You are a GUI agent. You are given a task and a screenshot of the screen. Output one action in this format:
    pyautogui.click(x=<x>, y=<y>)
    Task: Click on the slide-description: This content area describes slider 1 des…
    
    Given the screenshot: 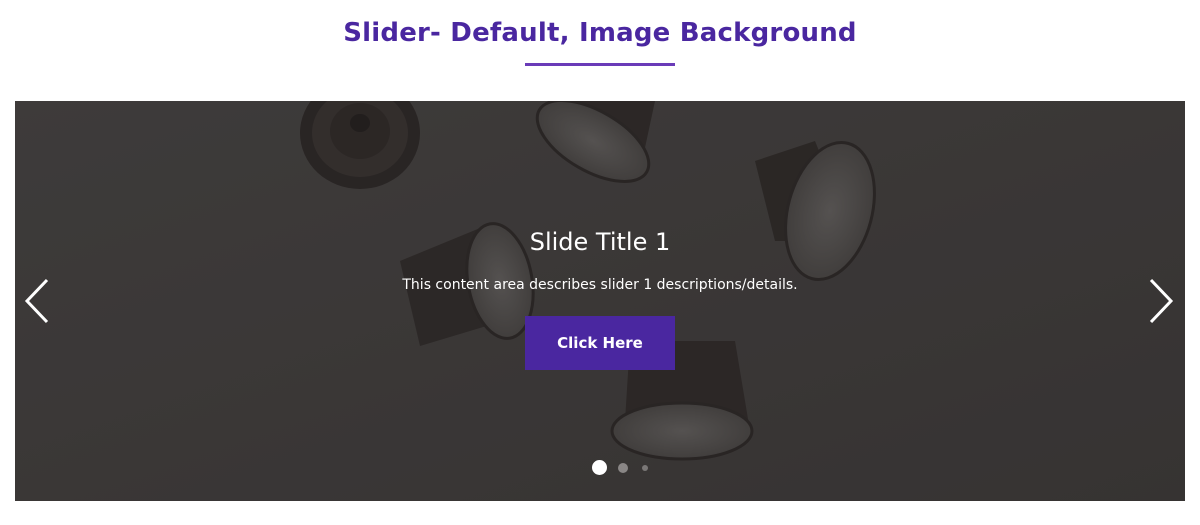 What is the action you would take?
    pyautogui.click(x=600, y=285)
    